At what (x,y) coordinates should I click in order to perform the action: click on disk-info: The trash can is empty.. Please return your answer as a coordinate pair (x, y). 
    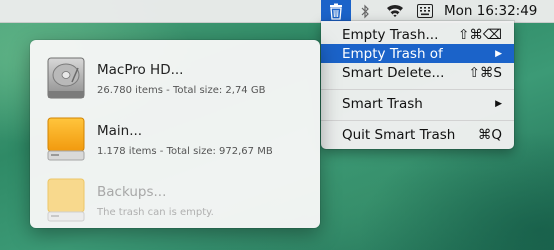
    Looking at the image, I should click on (155, 212).